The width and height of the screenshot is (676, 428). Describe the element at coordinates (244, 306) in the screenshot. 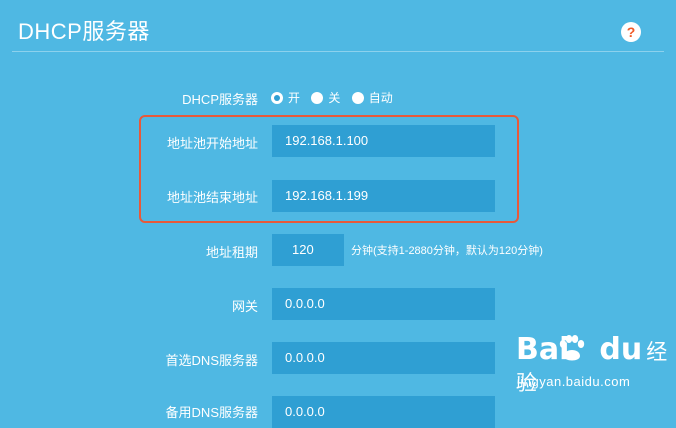

I see `gateway-label: 网关` at that location.